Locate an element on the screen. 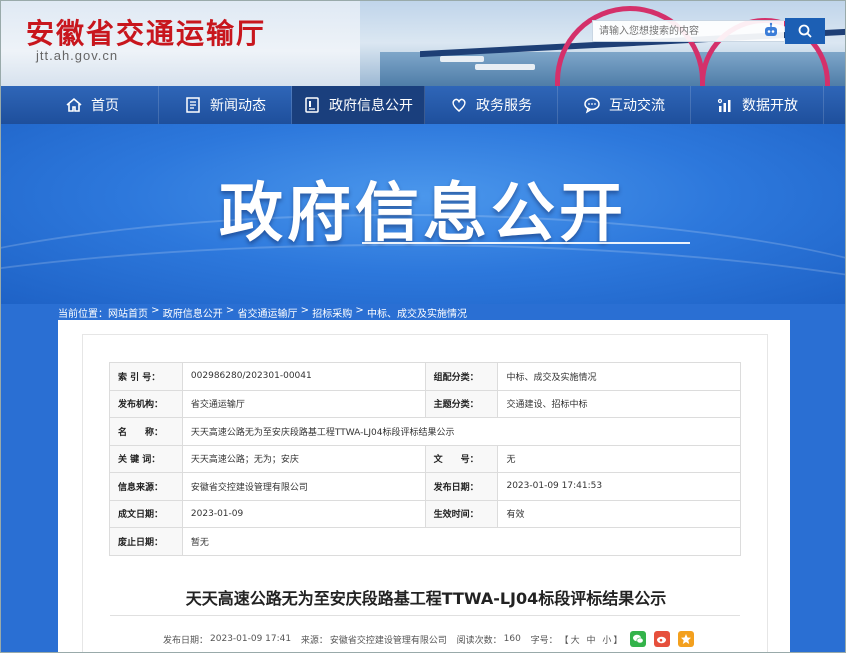 The image size is (846, 653). date-label: 发布日期： is located at coordinates (186, 640).